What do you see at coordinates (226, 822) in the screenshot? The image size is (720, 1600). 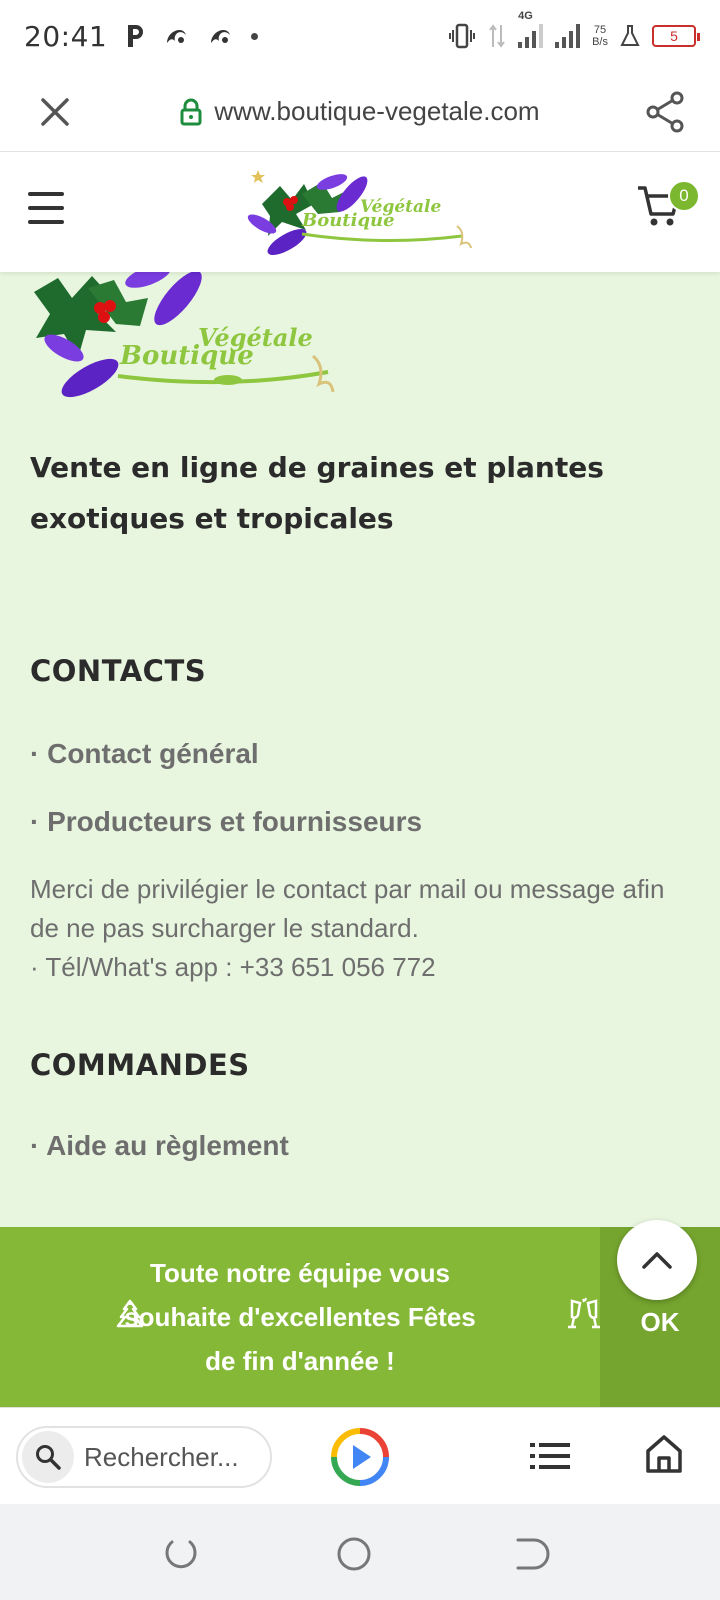 I see `producers-suppliers-link: · Producteurs et fournisseurs` at bounding box center [226, 822].